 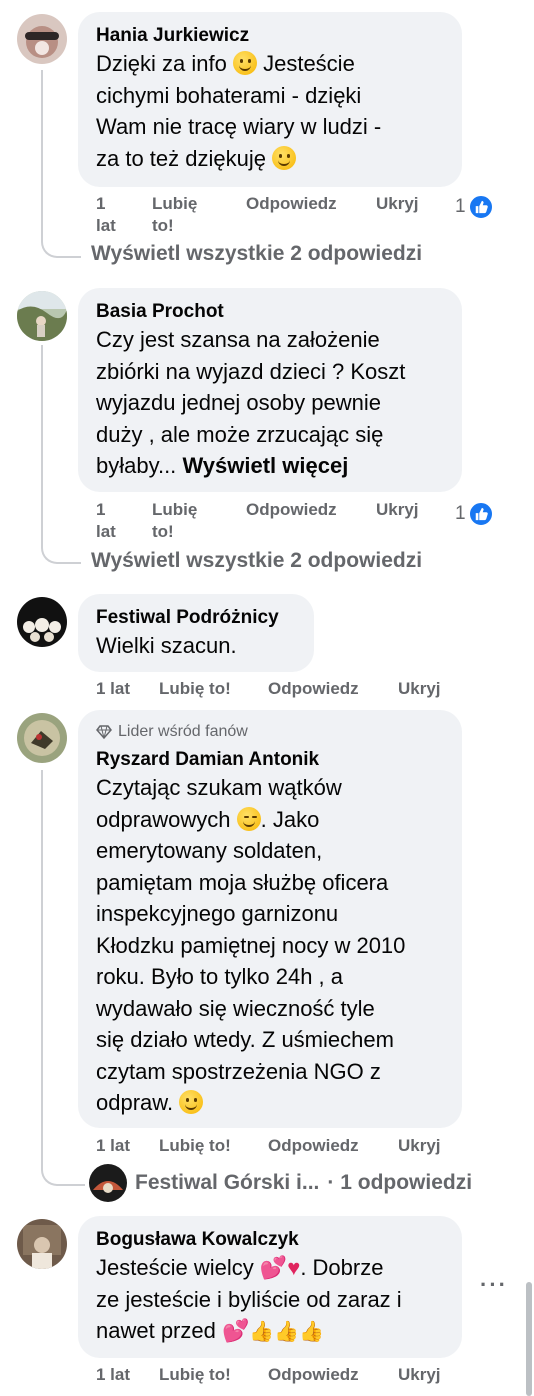 I want to click on heart-emoji-icon: ♥, so click(x=294, y=1267).